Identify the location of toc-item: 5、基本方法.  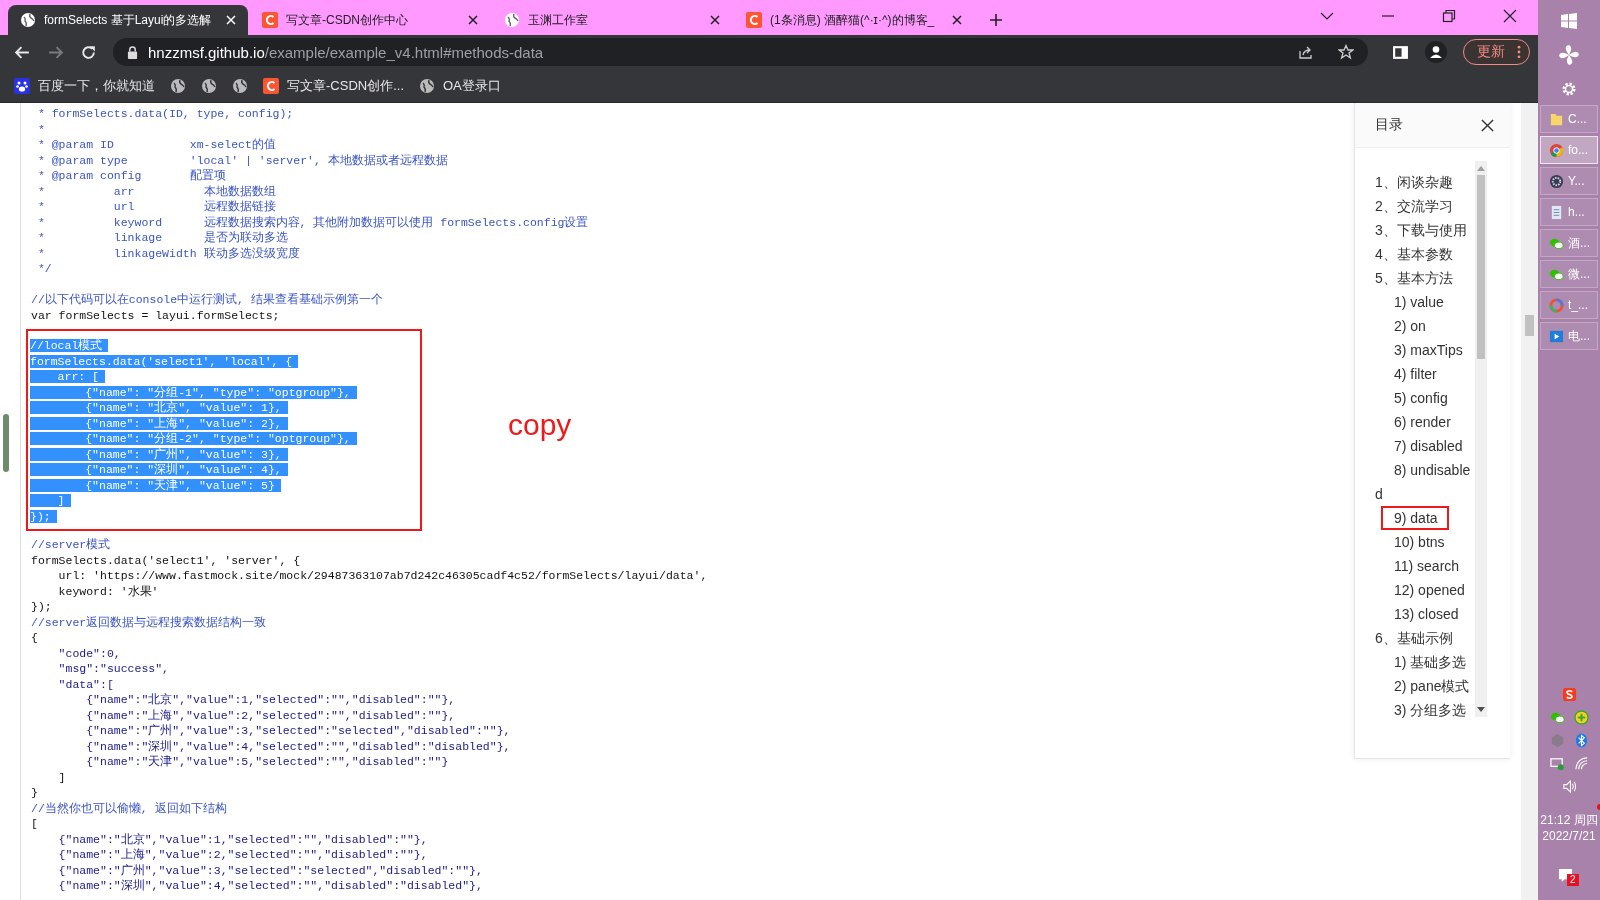
(1424, 278).